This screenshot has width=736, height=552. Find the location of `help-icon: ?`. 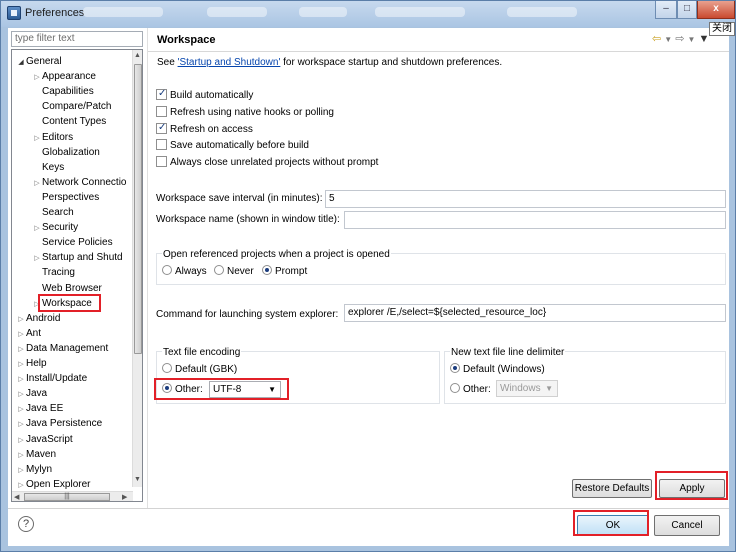

help-icon: ? is located at coordinates (26, 524).